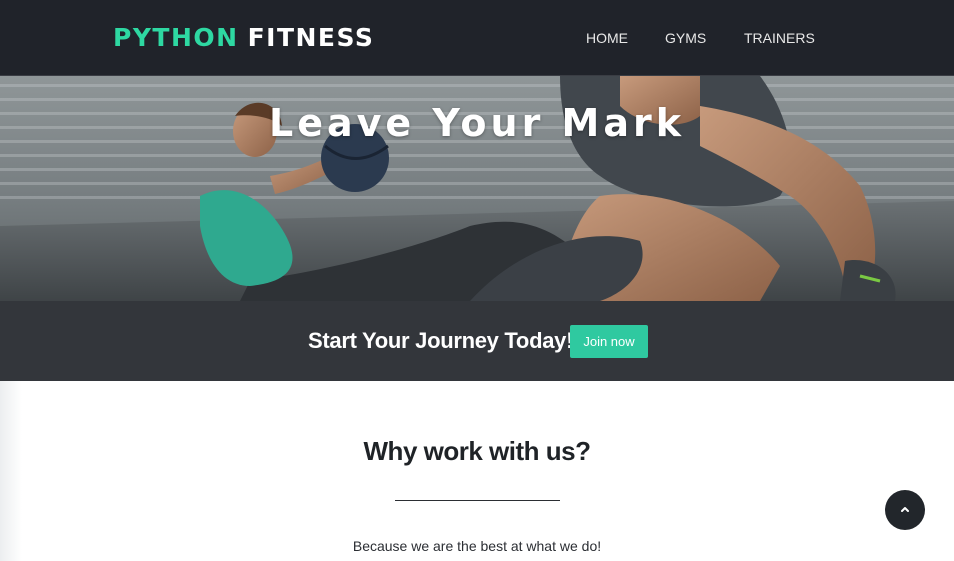 The height and width of the screenshot is (561, 954). I want to click on section-title: Why work with us?, so click(477, 451).